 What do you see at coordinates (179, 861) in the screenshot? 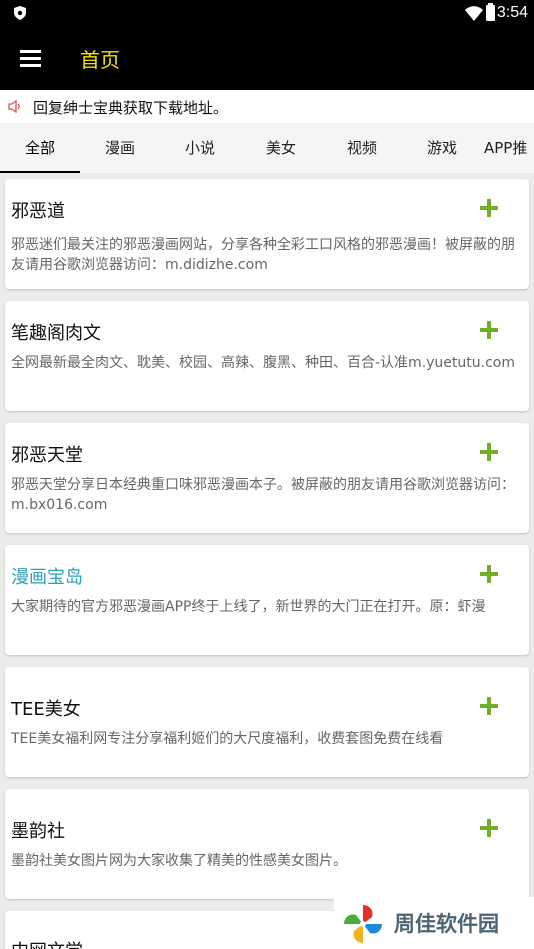
I see `item-description: 墨韵社美女图片网为大家收集了精美的性感美女图片。` at bounding box center [179, 861].